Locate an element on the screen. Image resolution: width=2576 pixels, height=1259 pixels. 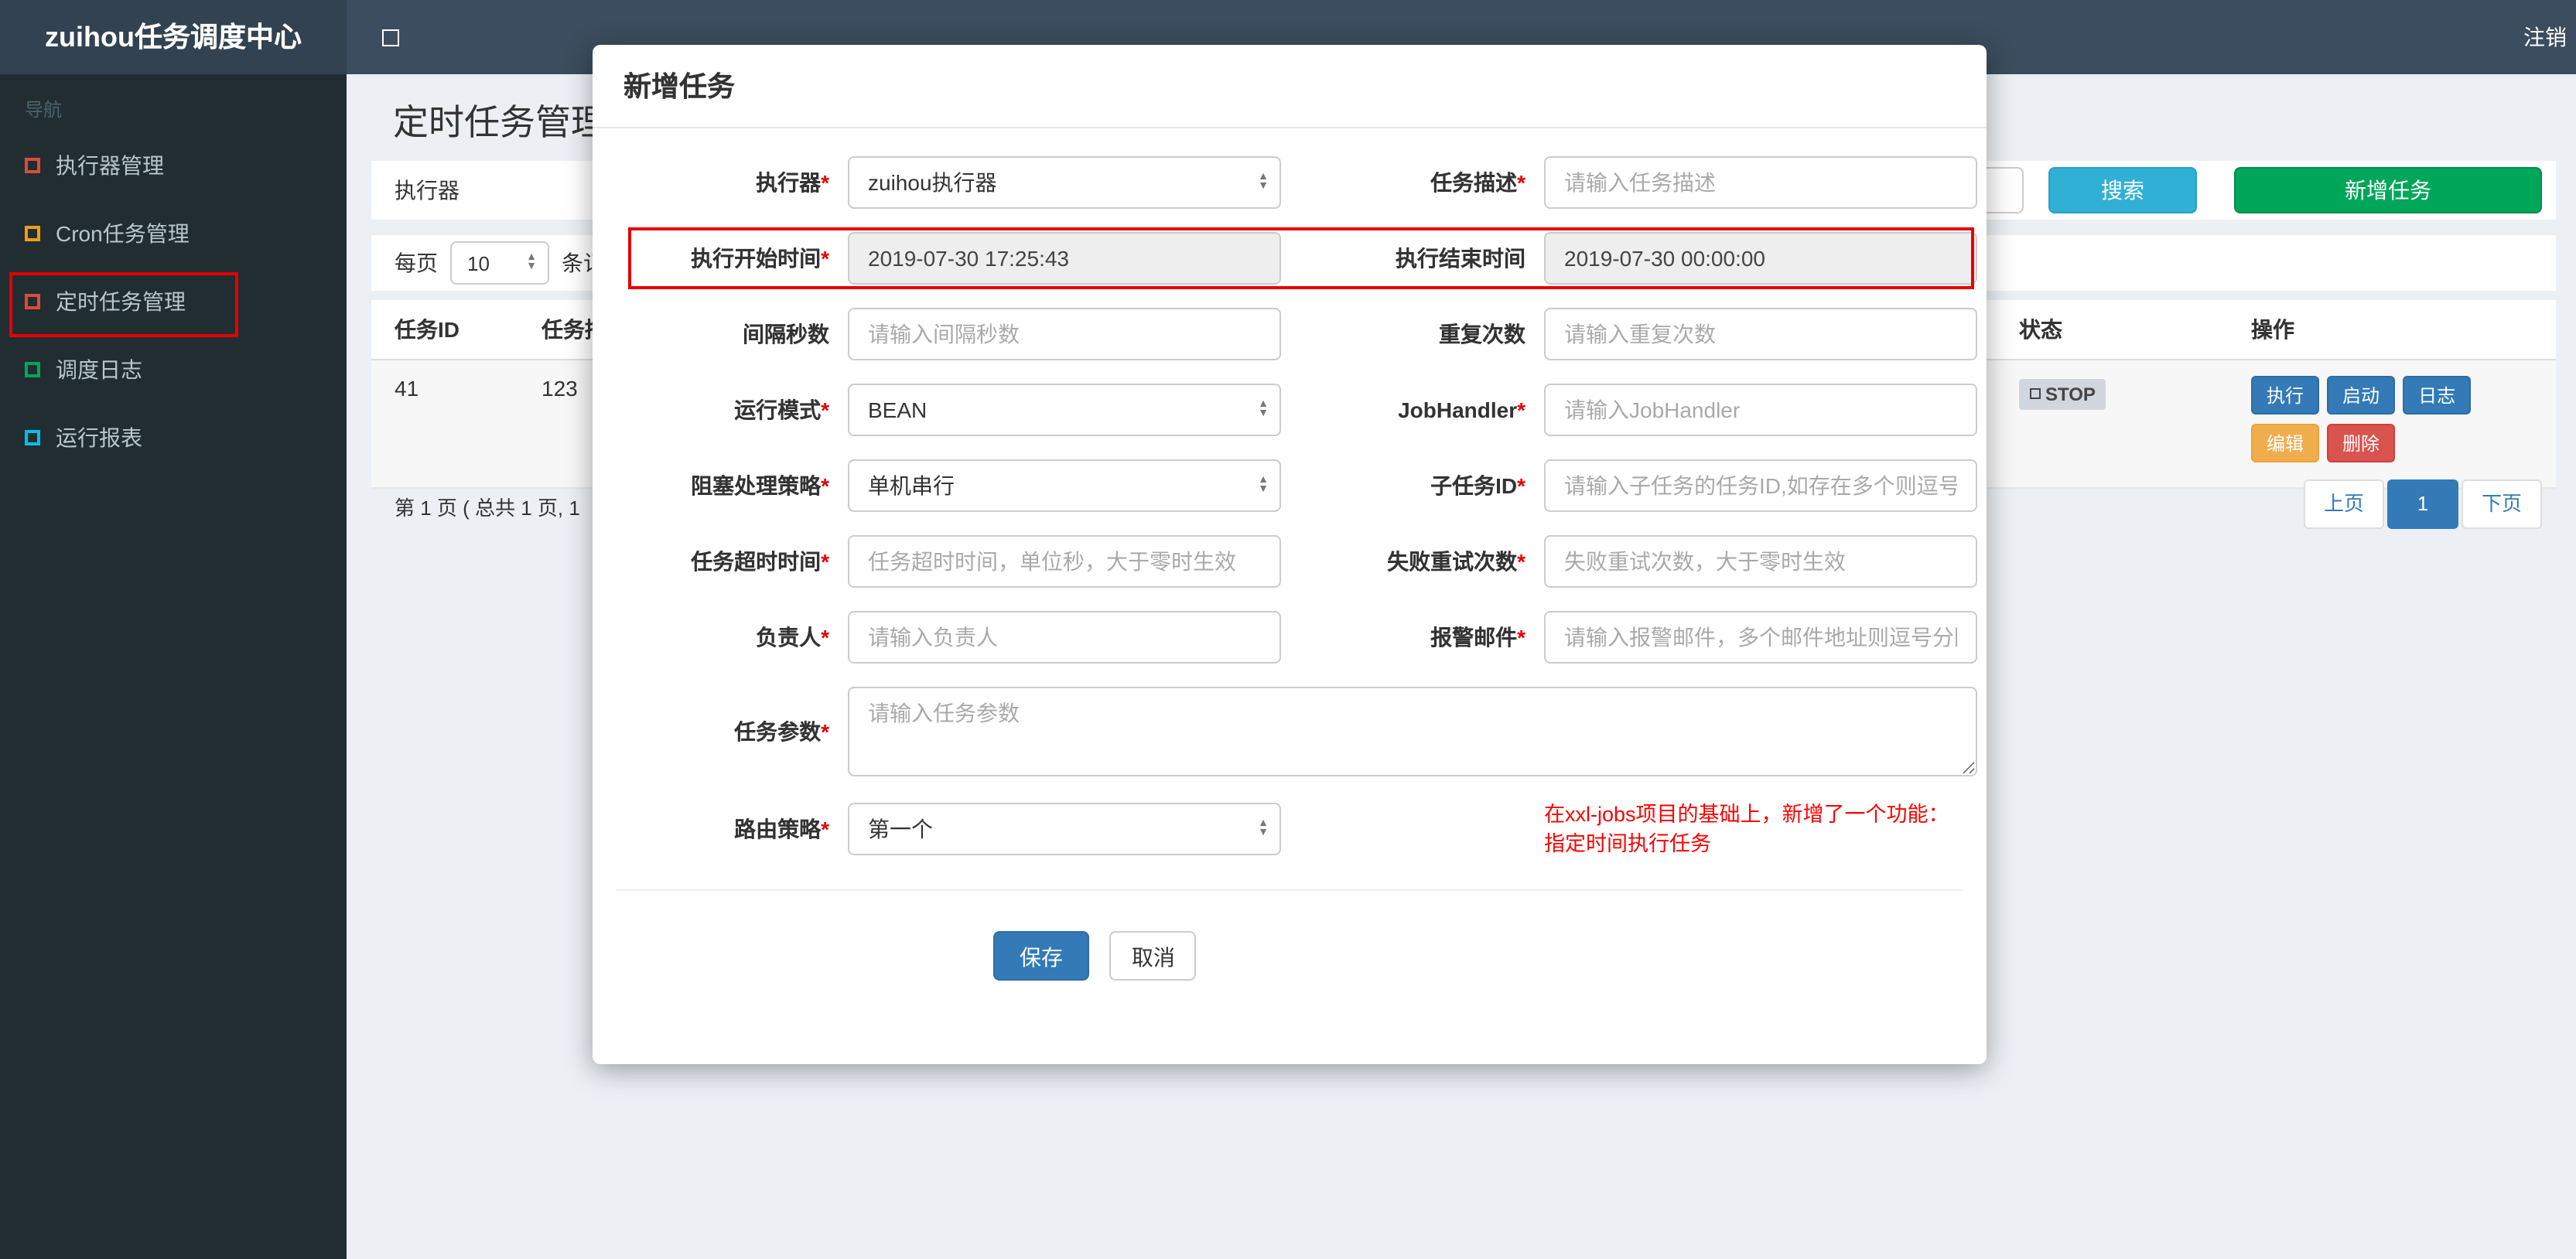
sidebar-toggle-button is located at coordinates (390, 37).